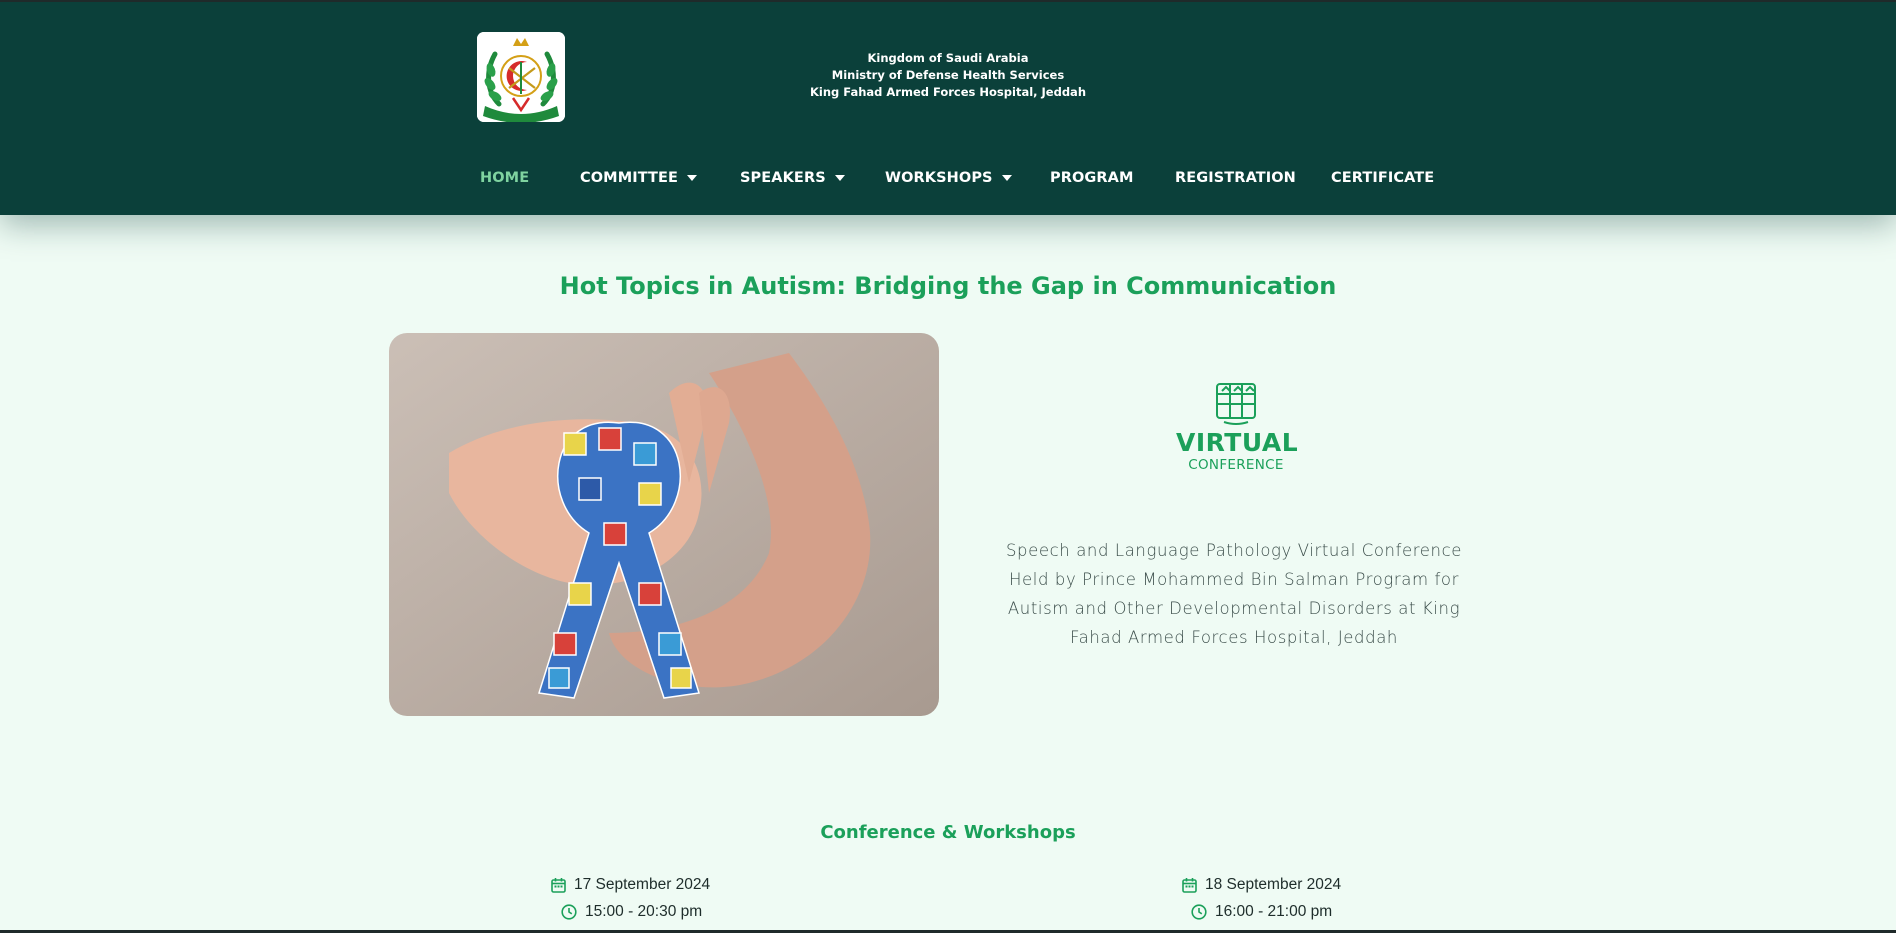  Describe the element at coordinates (948, 58) in the screenshot. I see `org-country: Kingdom of Saudi Arabia` at that location.